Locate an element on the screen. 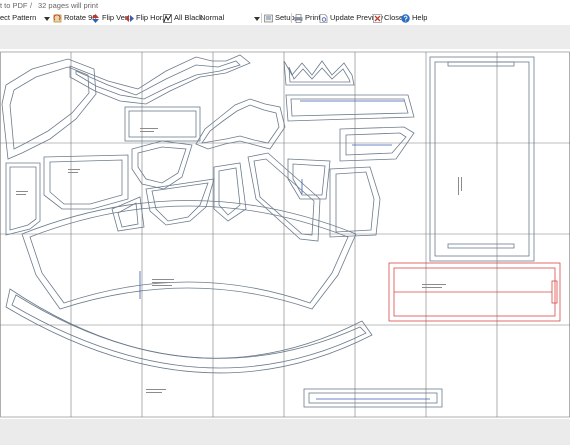  rotate-90-button: Rotate 90 is located at coordinates (75, 18).